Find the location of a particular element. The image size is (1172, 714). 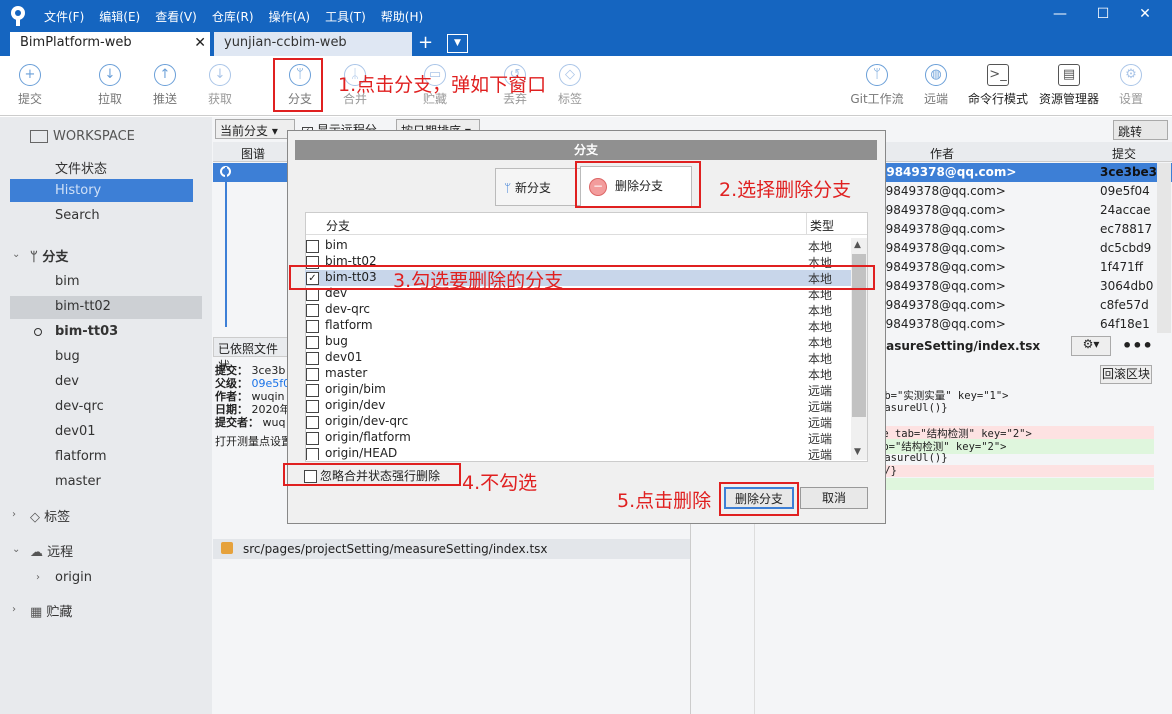

sidebar-branch-flatform: flatform is located at coordinates (81, 456).